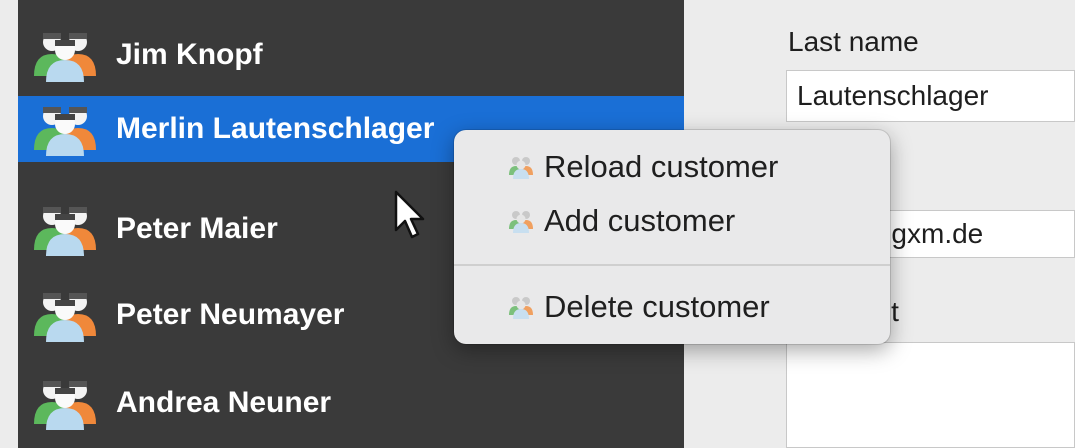 This screenshot has height=448, width=1075. I want to click on menu-item-delete-customer: Delete customer, so click(672, 307).